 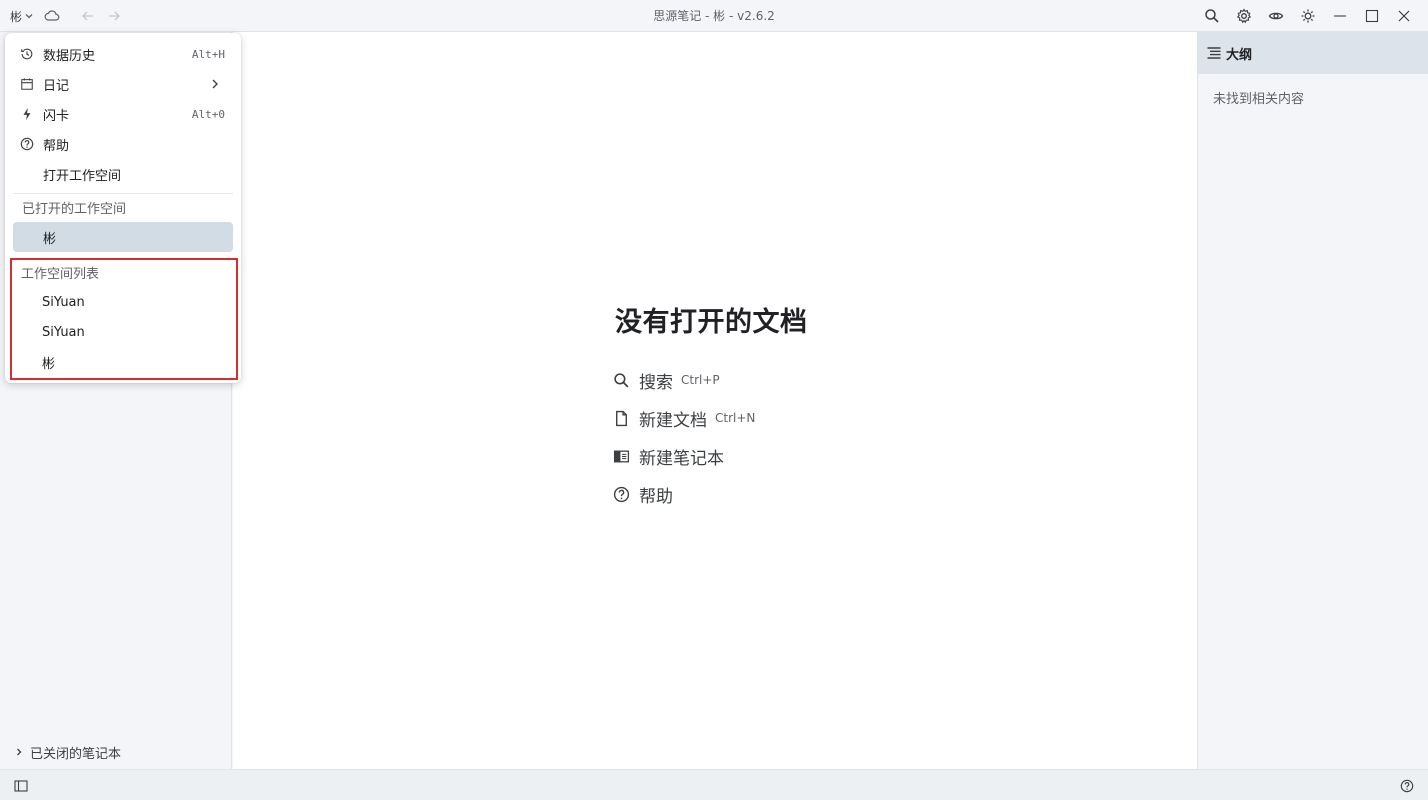 I want to click on maximize-icon, so click(x=1372, y=16).